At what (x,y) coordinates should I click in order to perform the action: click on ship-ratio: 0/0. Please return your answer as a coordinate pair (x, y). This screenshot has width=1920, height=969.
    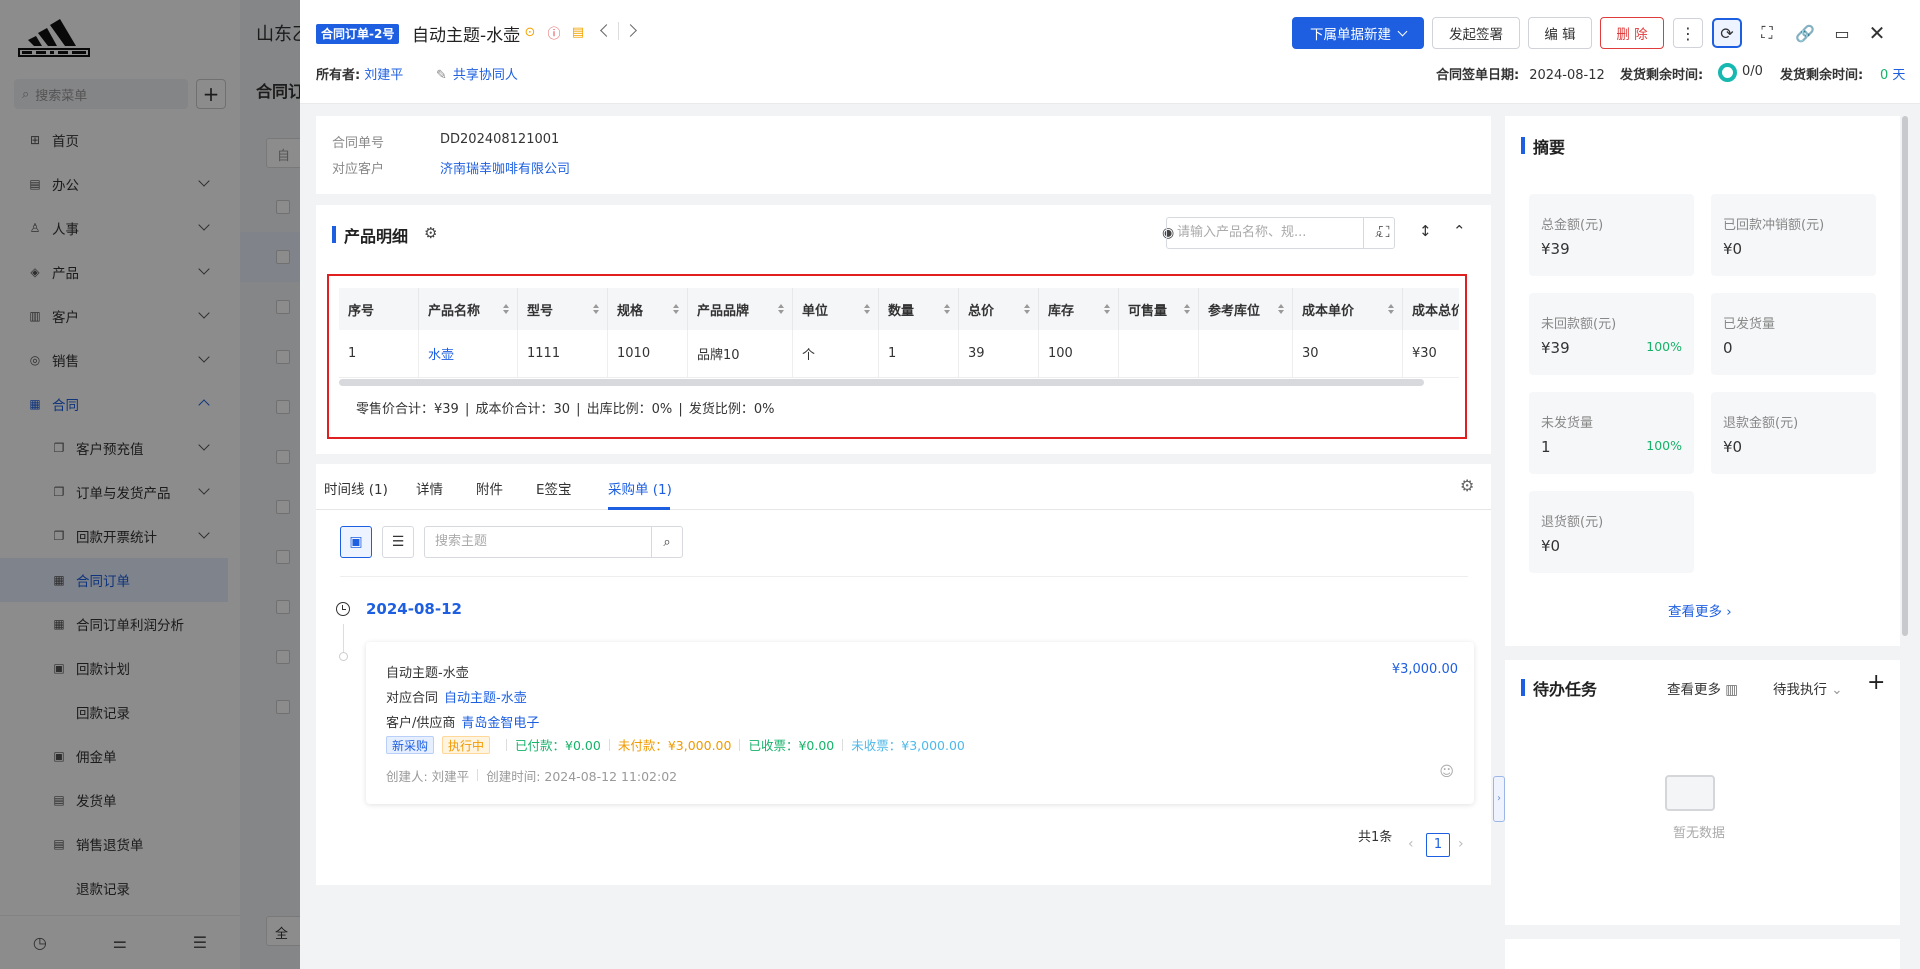
    Looking at the image, I should click on (1752, 71).